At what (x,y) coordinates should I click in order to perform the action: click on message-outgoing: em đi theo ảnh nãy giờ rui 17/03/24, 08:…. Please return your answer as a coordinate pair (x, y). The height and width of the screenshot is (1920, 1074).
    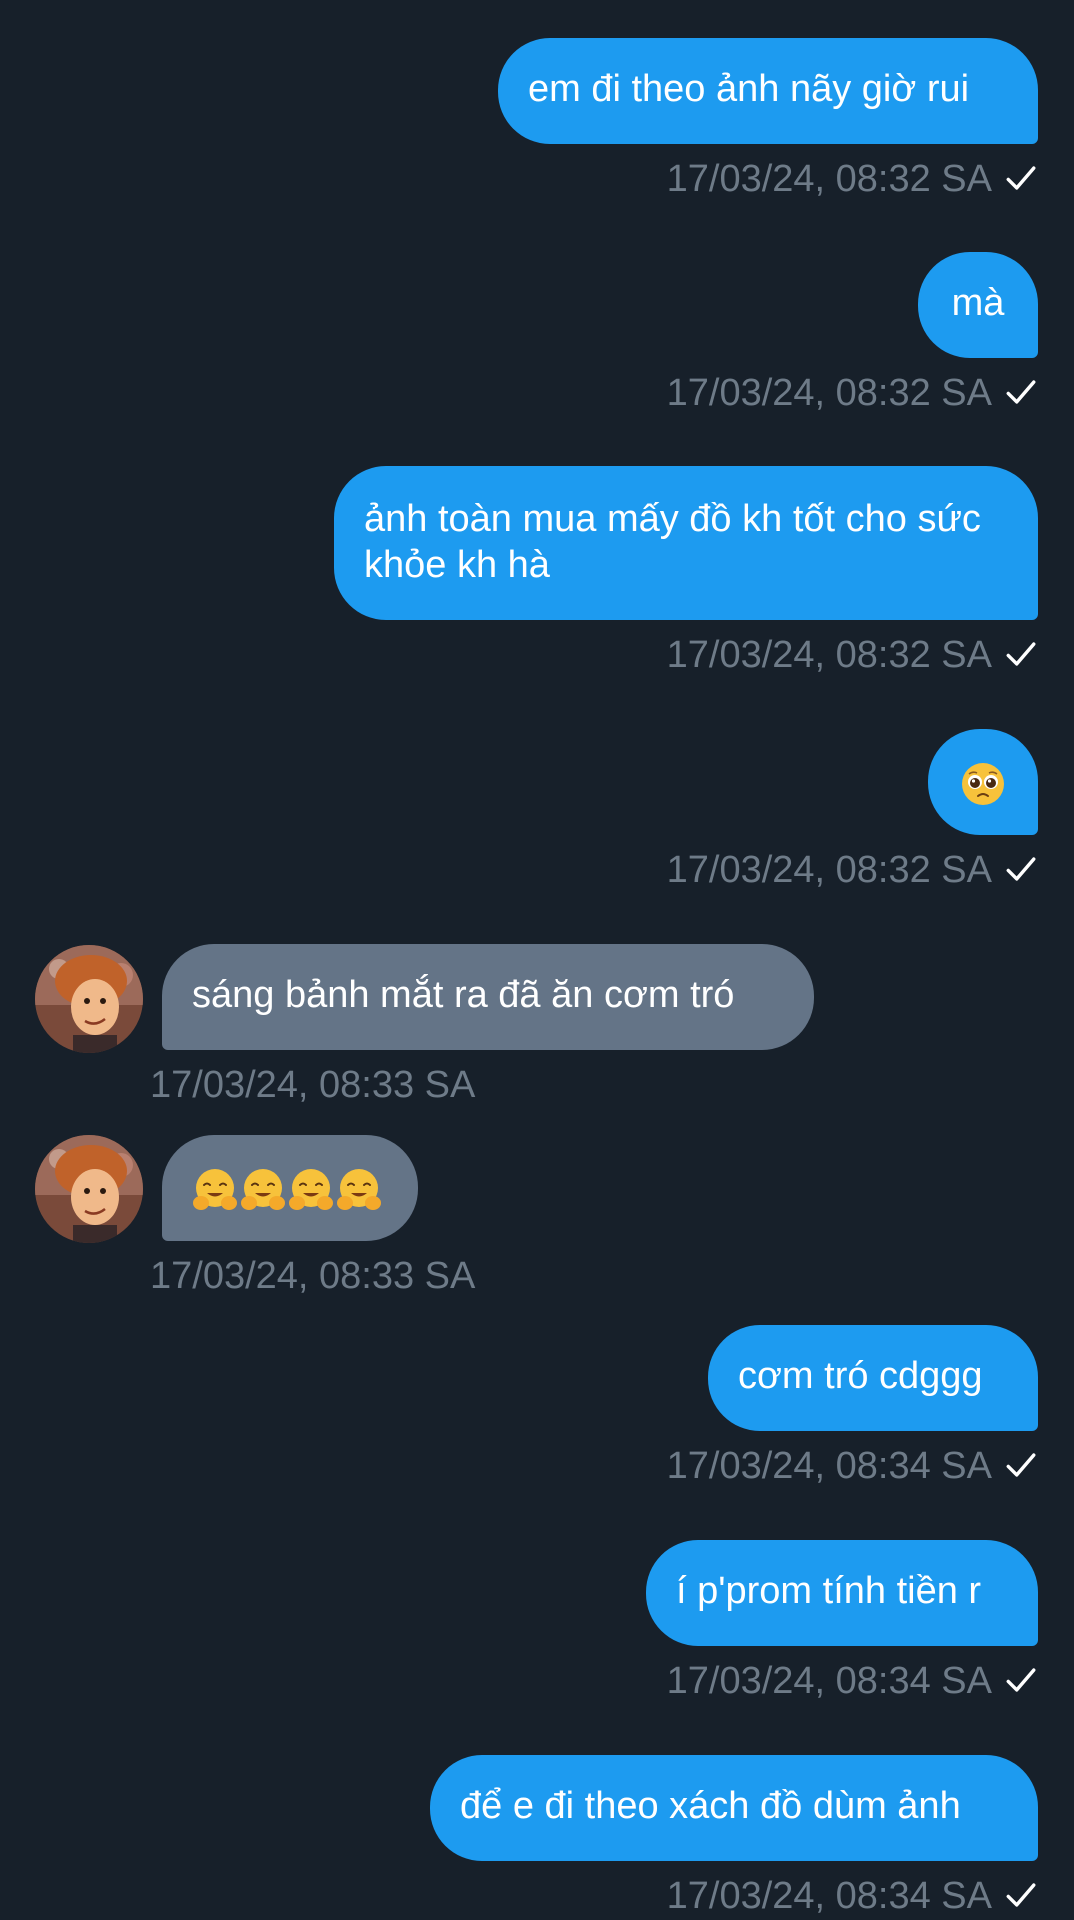
    Looking at the image, I should click on (768, 119).